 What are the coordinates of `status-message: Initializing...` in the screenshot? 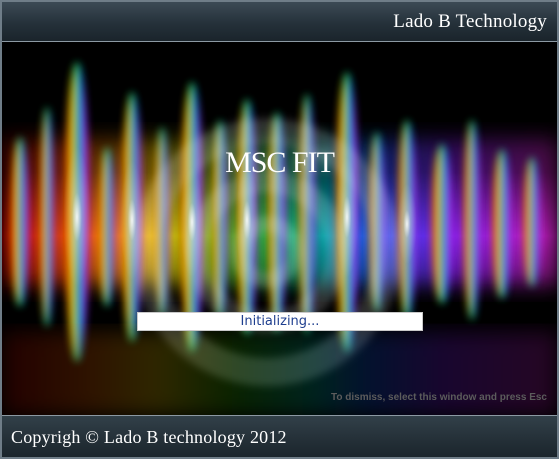 It's located at (280, 321).